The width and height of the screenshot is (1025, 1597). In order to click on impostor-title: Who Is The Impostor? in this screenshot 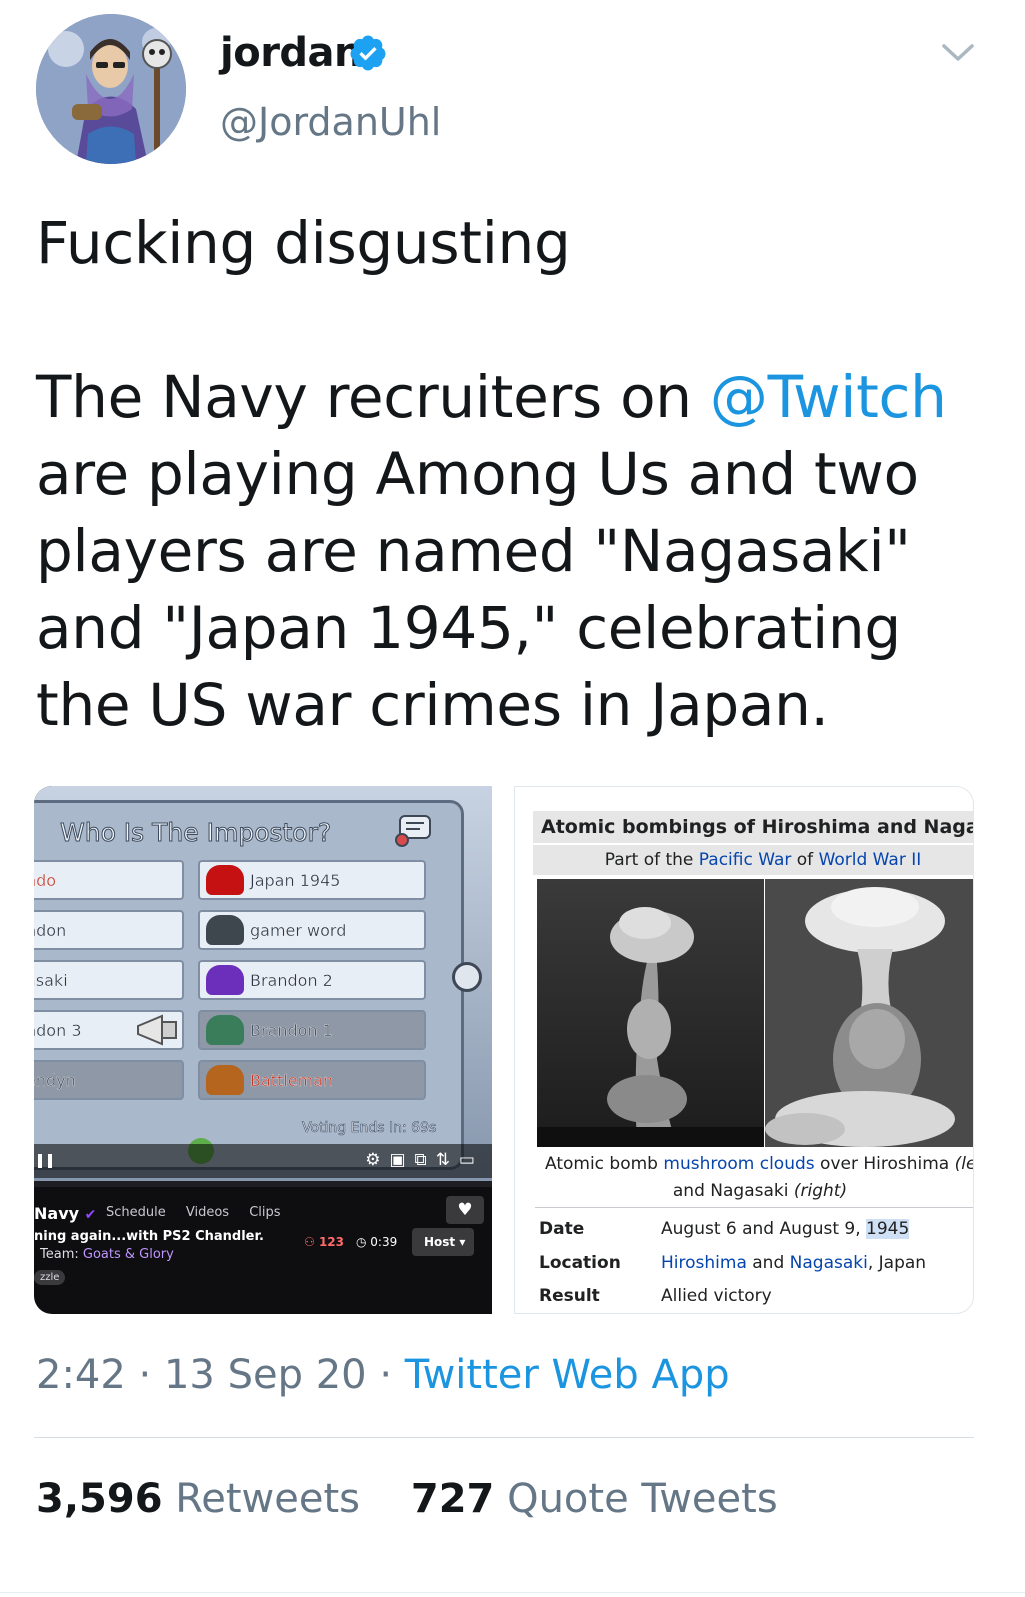, I will do `click(195, 833)`.